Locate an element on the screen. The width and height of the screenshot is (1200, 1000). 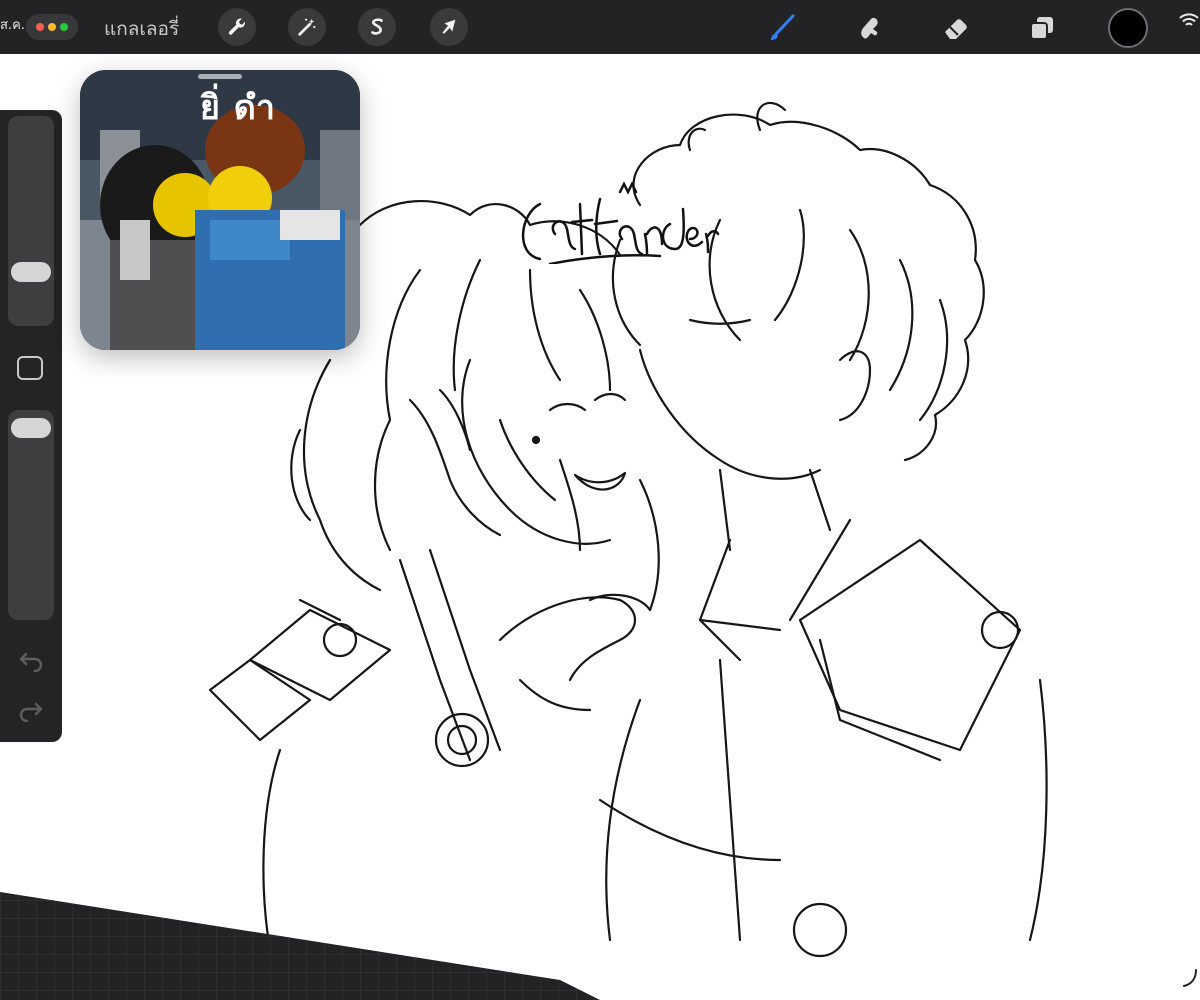
minimize-dot-icon is located at coordinates (52, 27).